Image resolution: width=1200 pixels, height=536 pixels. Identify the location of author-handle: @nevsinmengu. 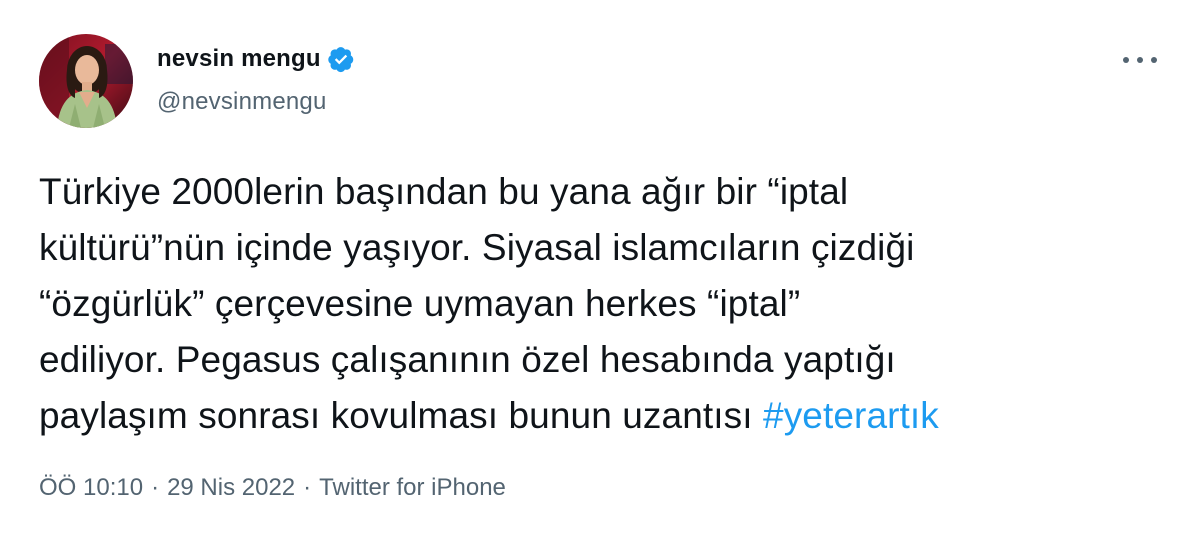
(242, 102).